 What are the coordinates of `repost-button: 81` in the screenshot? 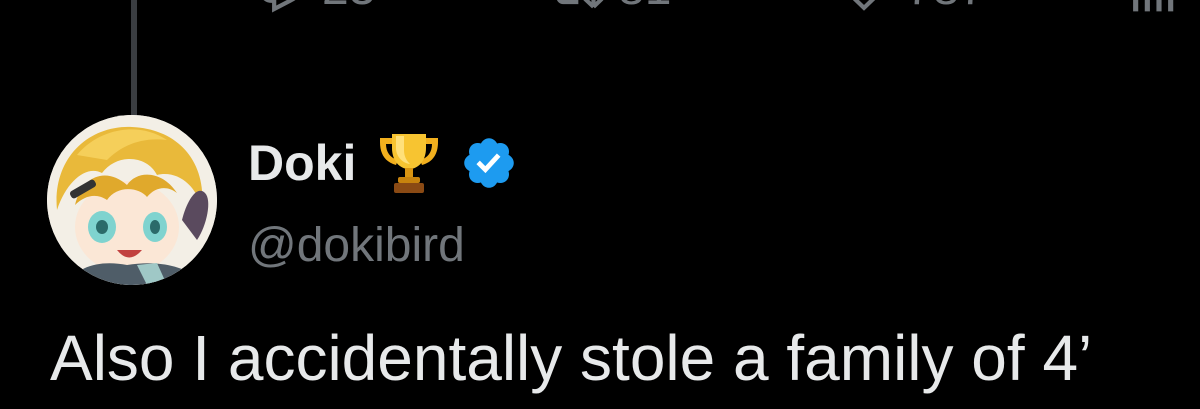 It's located at (609, 8).